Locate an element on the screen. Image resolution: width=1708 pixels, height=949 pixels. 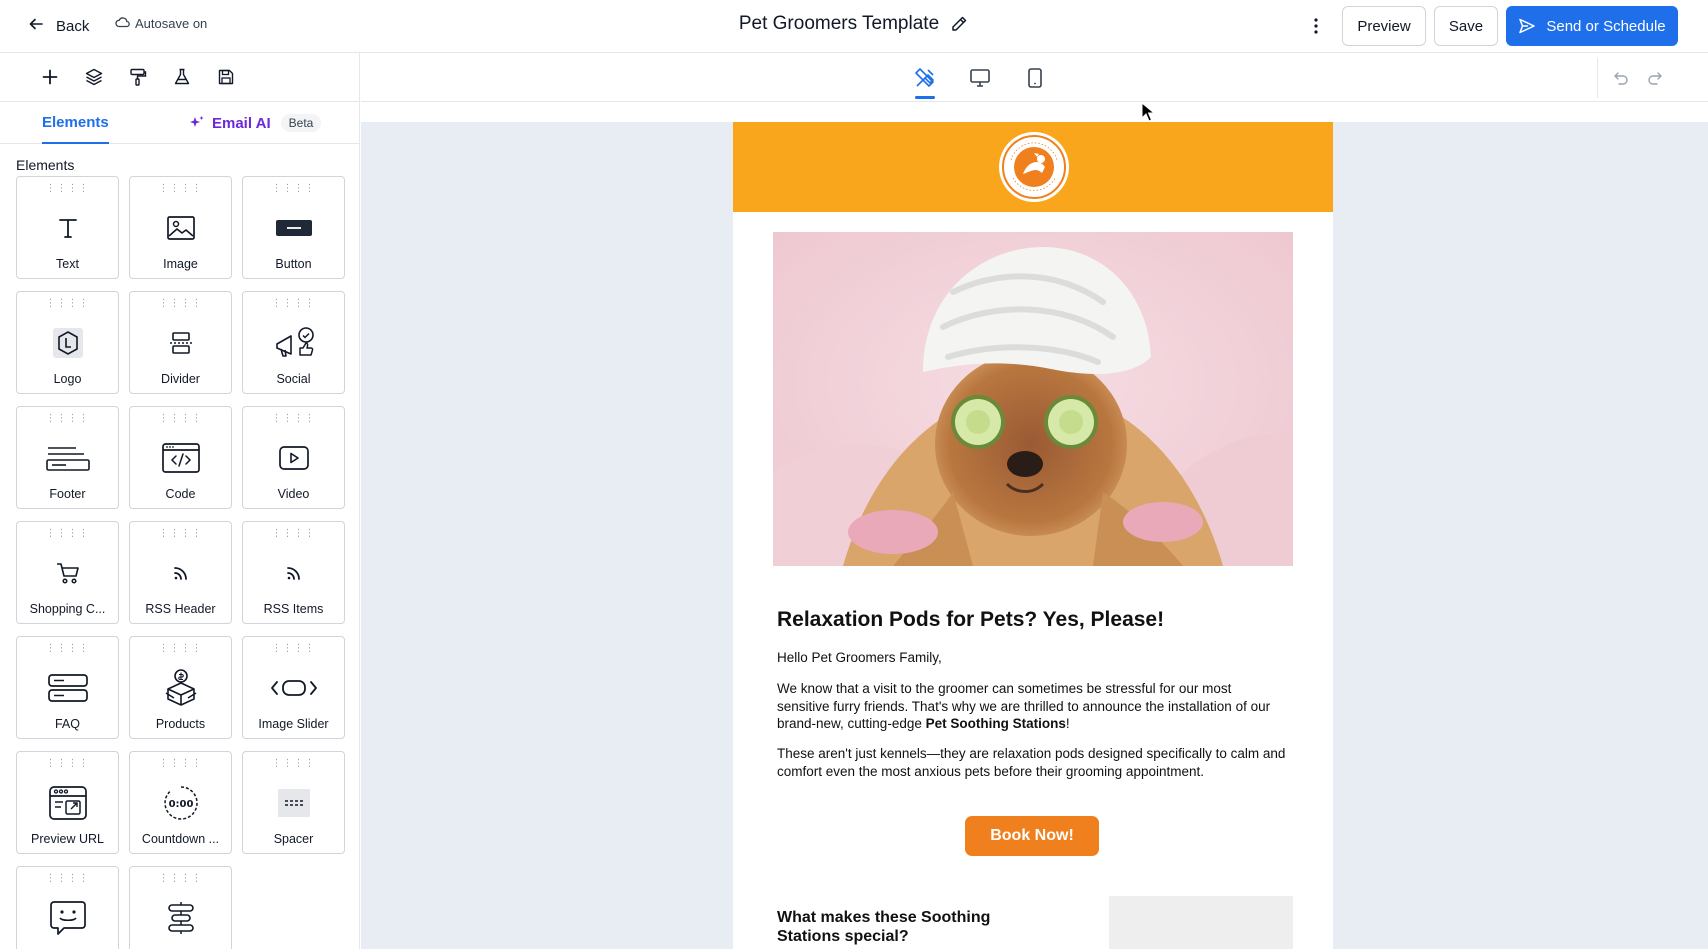
element-products: ⋮⋮⋮⋮ Products is located at coordinates (180, 687).